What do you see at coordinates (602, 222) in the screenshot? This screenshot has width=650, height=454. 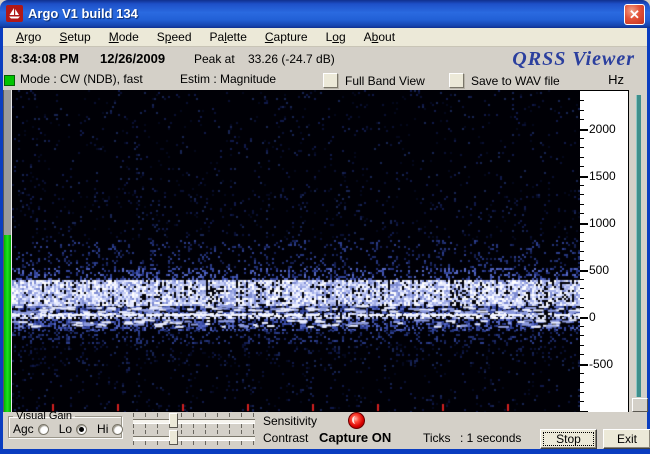 I see `freq-label-1000: 1000` at bounding box center [602, 222].